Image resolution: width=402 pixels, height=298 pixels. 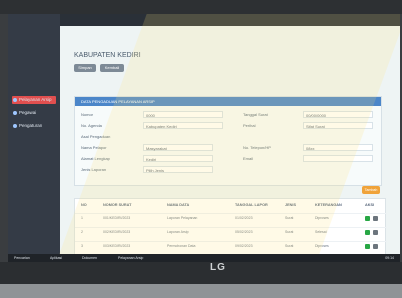 I want to click on cell-nomor: 002/KEDIRI/2023, so click(x=117, y=232).